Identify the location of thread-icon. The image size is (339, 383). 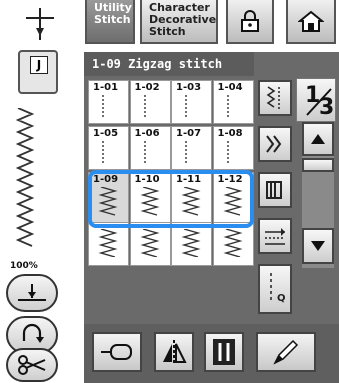
(116, 352).